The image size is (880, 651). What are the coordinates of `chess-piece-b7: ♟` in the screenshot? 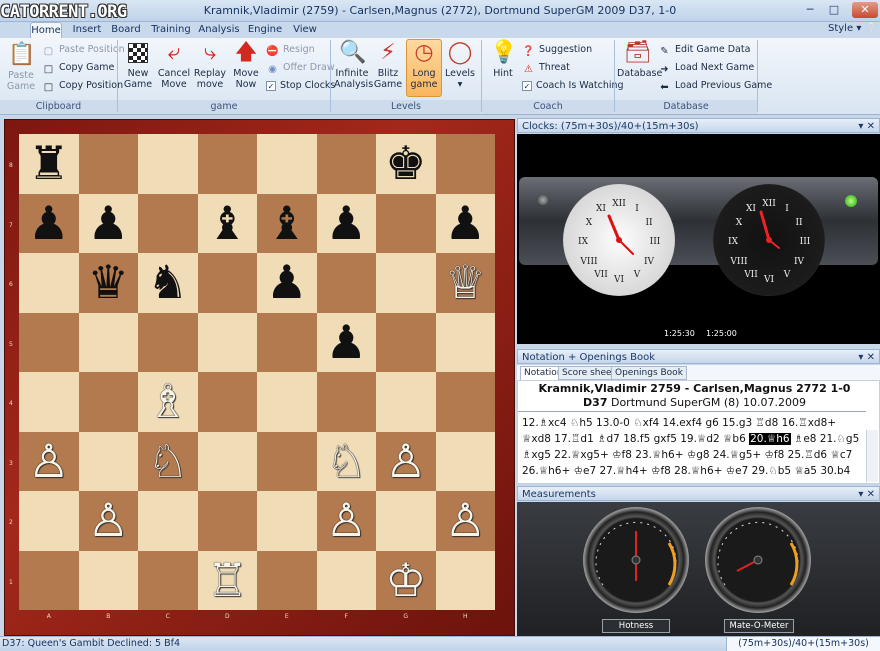 It's located at (109, 224).